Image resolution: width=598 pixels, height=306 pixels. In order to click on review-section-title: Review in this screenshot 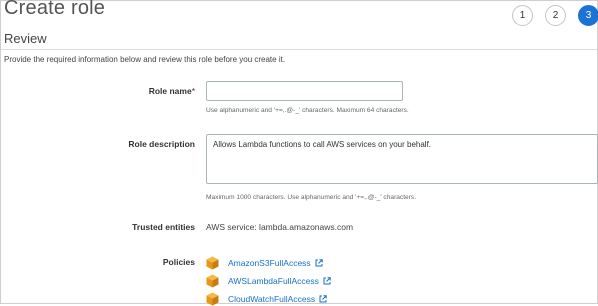, I will do `click(25, 38)`.